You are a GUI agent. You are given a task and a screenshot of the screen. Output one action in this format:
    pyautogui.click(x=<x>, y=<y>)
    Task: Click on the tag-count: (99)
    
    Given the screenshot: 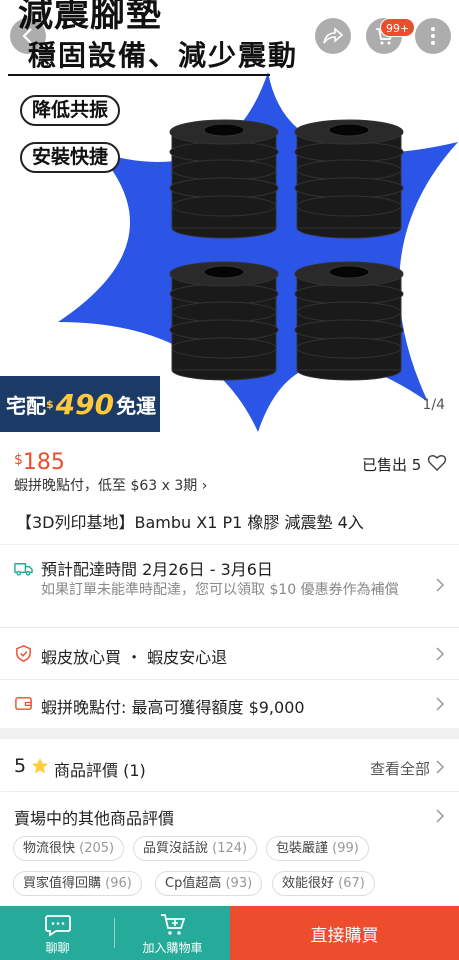 What is the action you would take?
    pyautogui.click(x=345, y=848)
    